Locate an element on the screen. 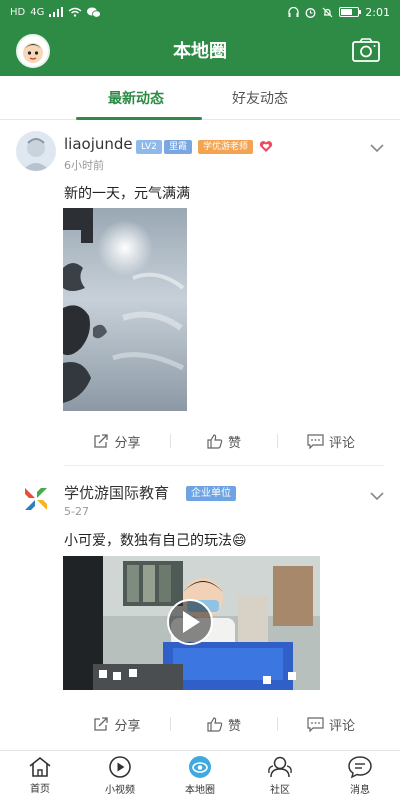 The height and width of the screenshot is (800, 400). page-title: 本地圈 is located at coordinates (200, 51).